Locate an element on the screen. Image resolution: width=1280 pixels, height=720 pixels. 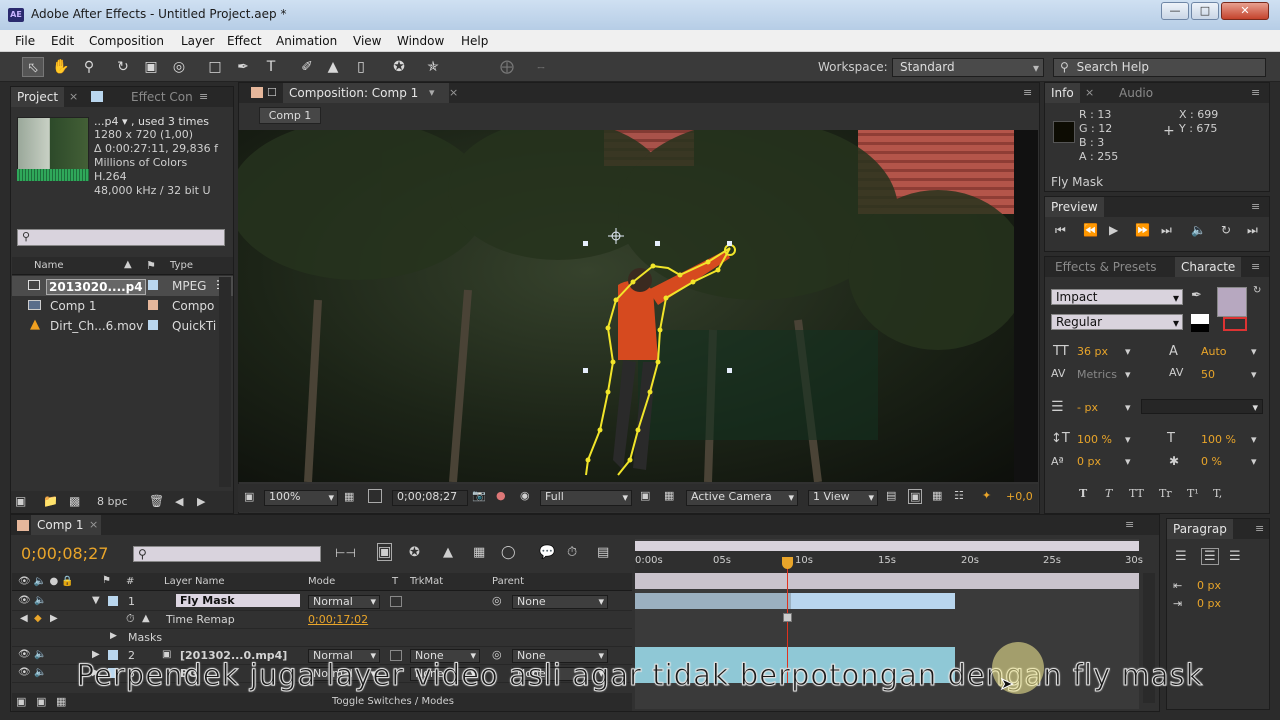
layer-row: 👁 🔈 ▼ 1 Fly Mask Normal ▾ ◎ None ▾ is located at coordinates (322, 602).